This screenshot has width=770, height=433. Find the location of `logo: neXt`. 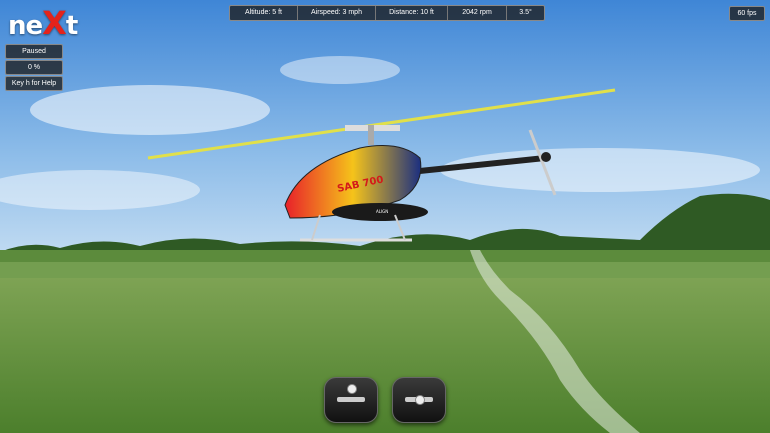

logo: neXt is located at coordinates (43, 23).